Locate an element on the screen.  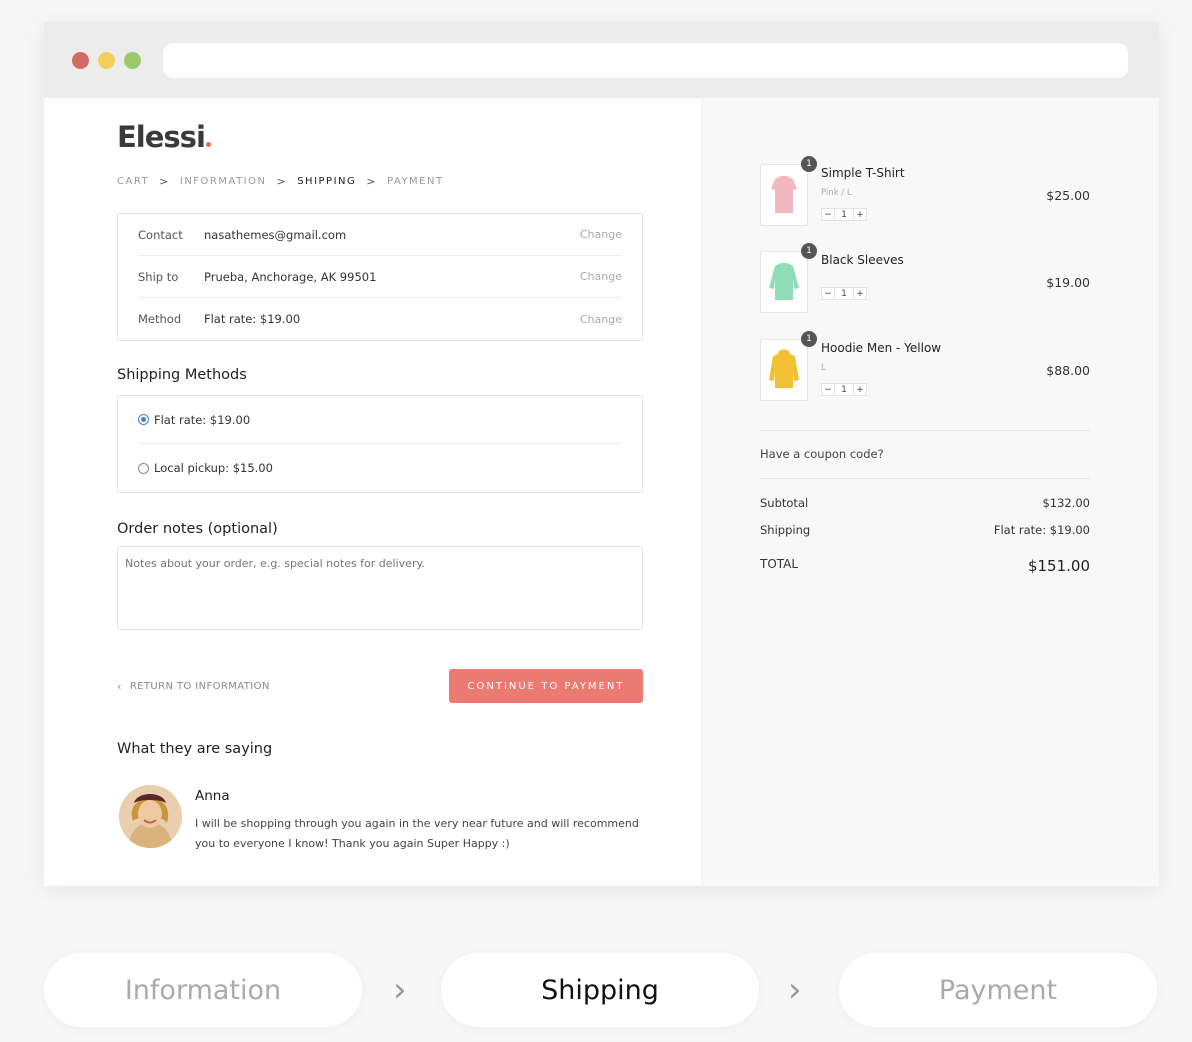
breadcrumb-shipping: SHIPPING is located at coordinates (327, 181).